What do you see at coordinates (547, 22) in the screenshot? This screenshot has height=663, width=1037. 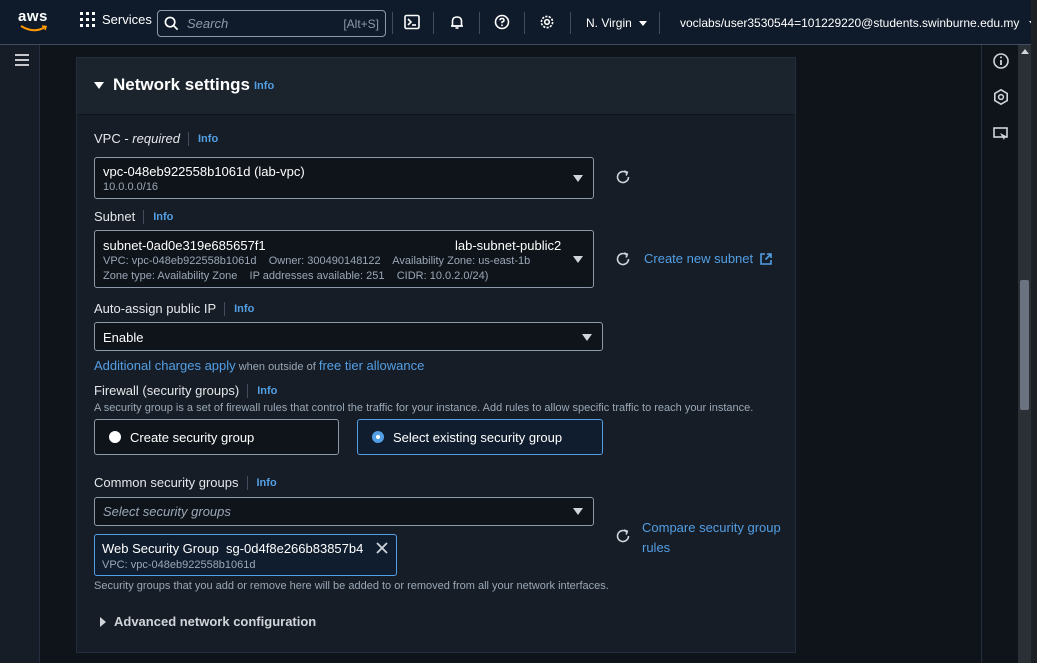 I see `settings-gear-icon` at bounding box center [547, 22].